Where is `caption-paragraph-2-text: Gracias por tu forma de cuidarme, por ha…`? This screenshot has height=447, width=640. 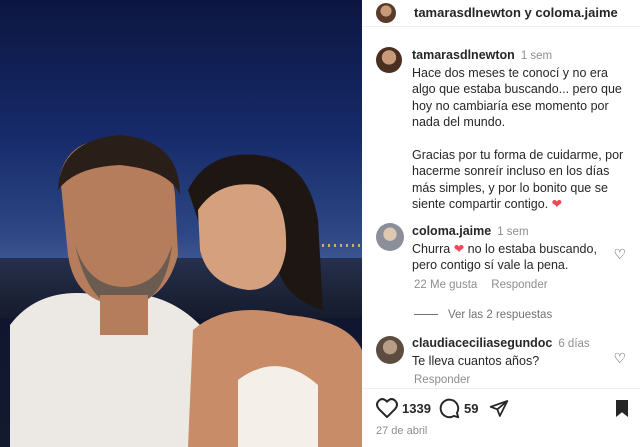 caption-paragraph-2-text: Gracias por tu forma de cuidarme, por ha… is located at coordinates (519, 179).